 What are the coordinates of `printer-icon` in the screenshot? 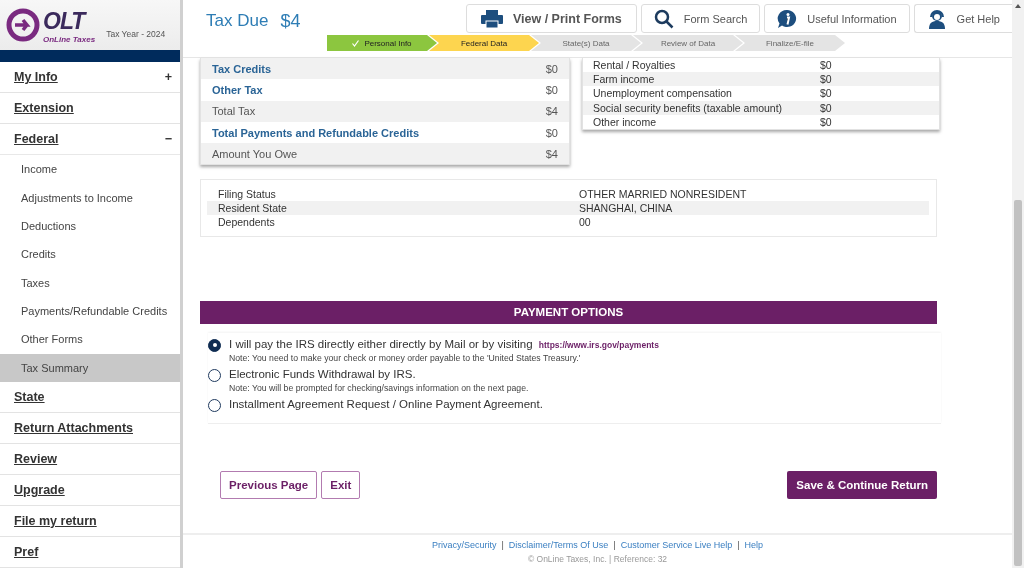 It's located at (491, 18).